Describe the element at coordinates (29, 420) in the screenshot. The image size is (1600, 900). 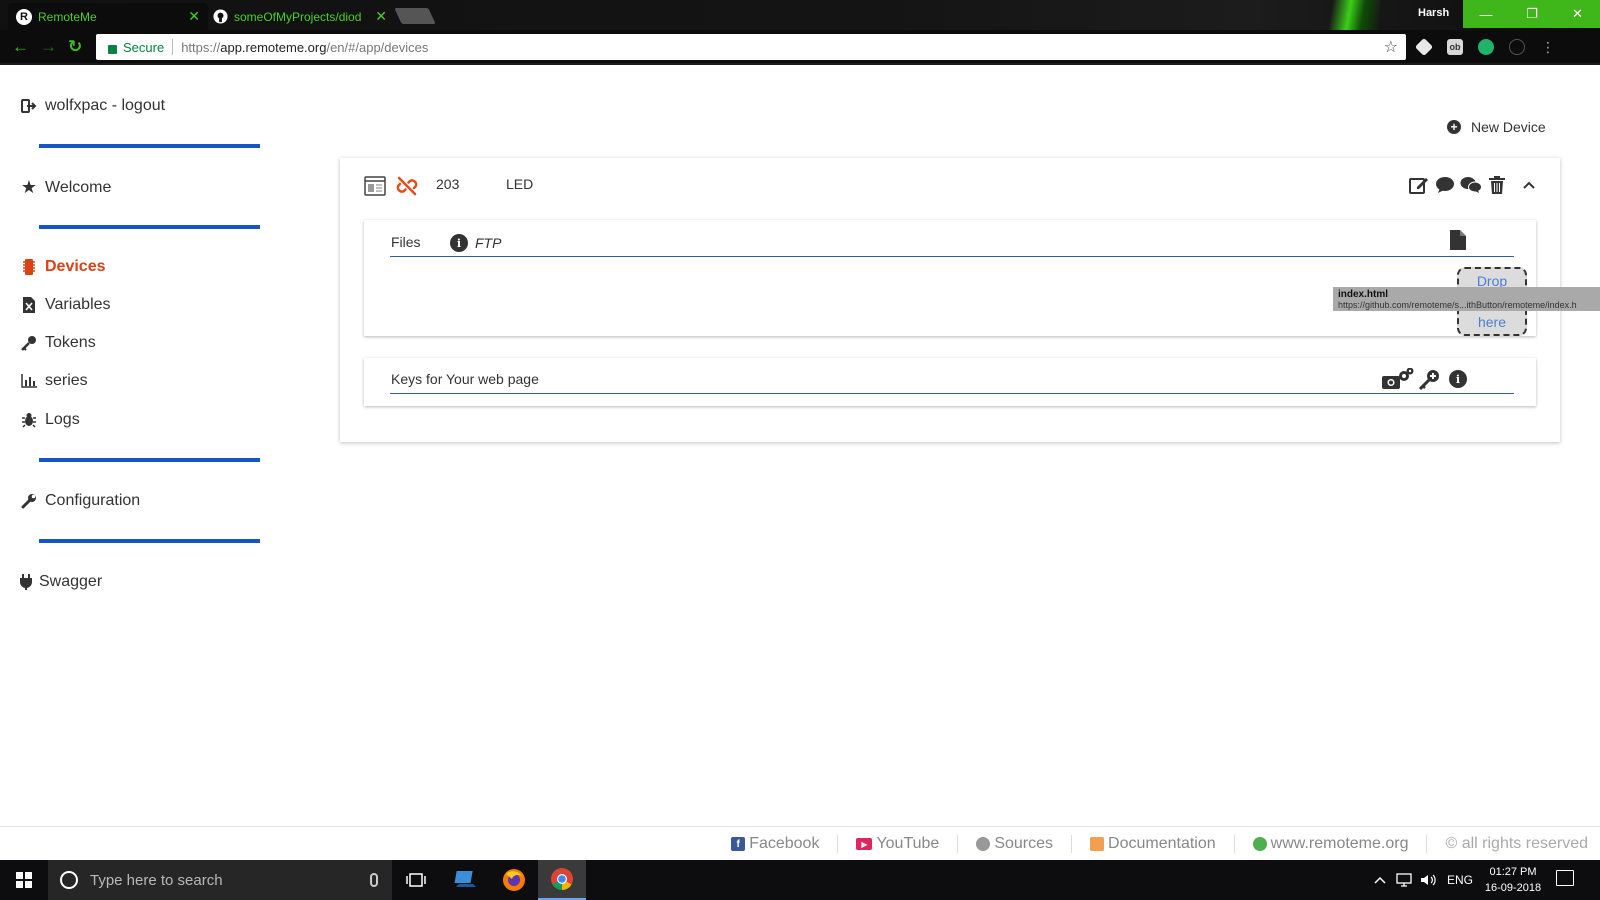
I see `bug-icon` at that location.